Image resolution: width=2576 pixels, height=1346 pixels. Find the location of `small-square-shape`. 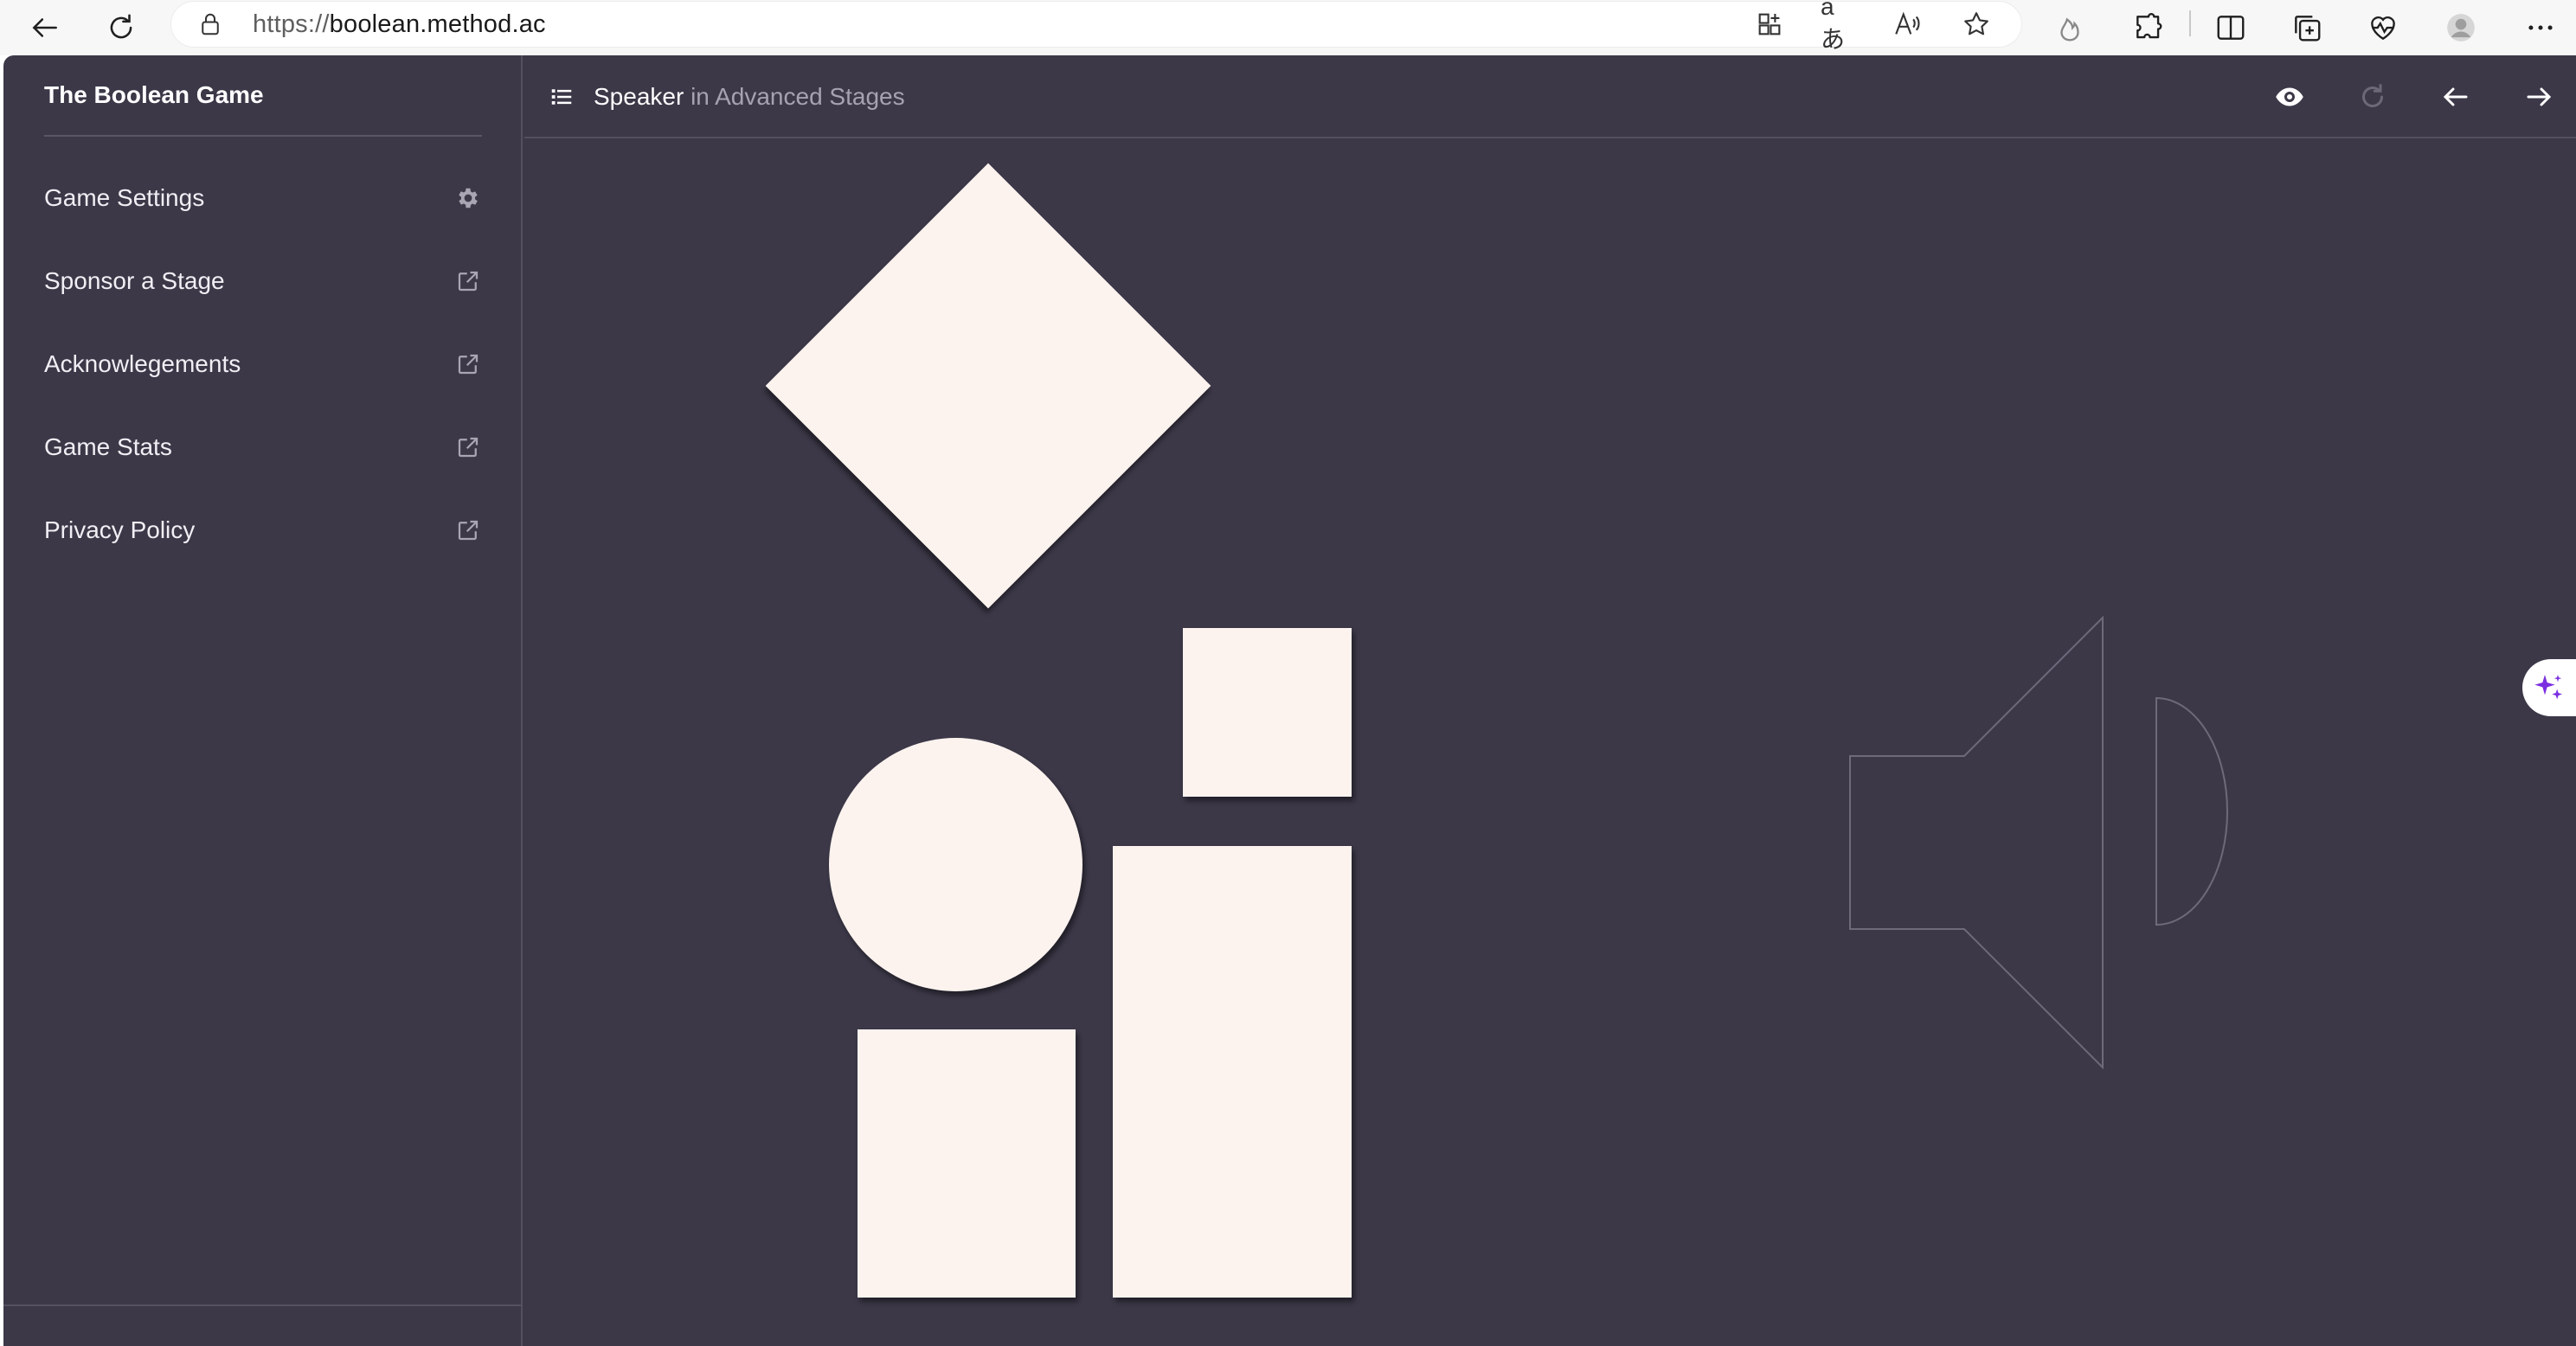

small-square-shape is located at coordinates (1267, 712).